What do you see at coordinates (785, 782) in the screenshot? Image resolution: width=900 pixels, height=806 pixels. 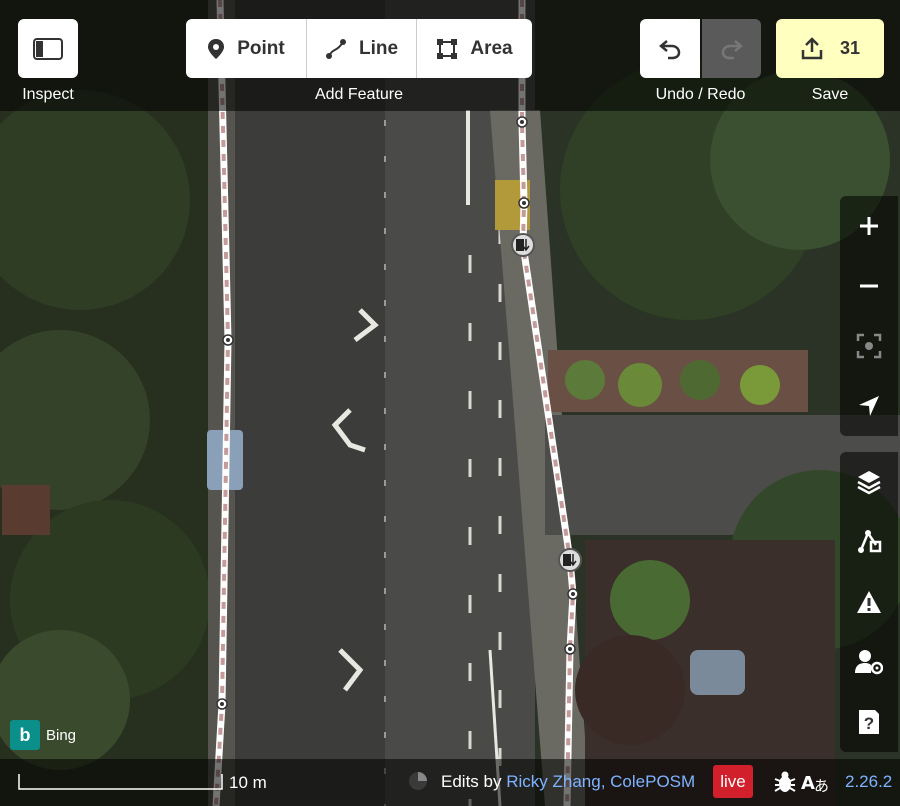 I see `bug-icon` at bounding box center [785, 782].